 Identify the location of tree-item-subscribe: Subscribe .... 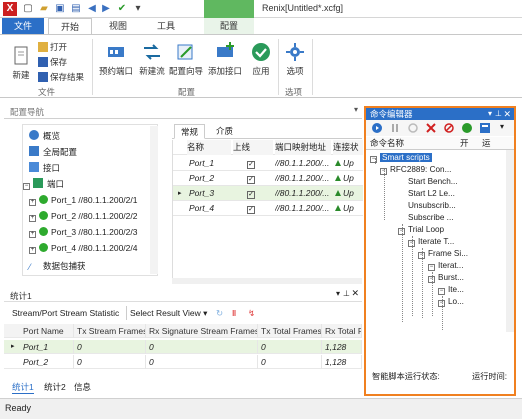
(431, 217).